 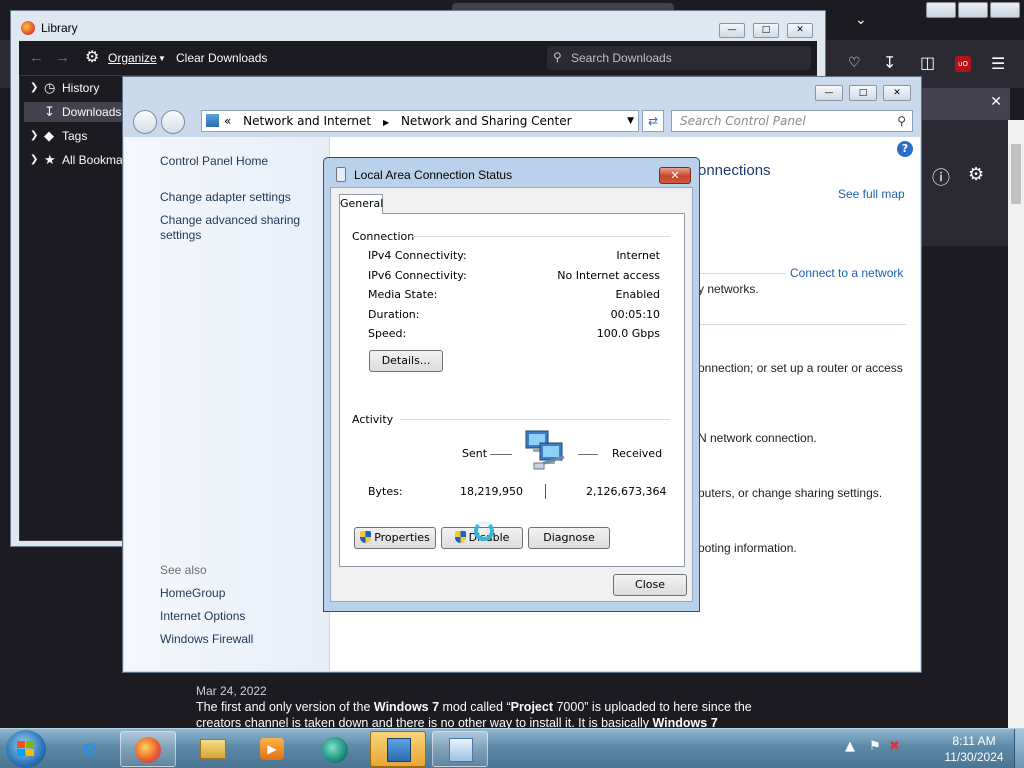 What do you see at coordinates (653, 121) in the screenshot?
I see `refresh-button: ⇄` at bounding box center [653, 121].